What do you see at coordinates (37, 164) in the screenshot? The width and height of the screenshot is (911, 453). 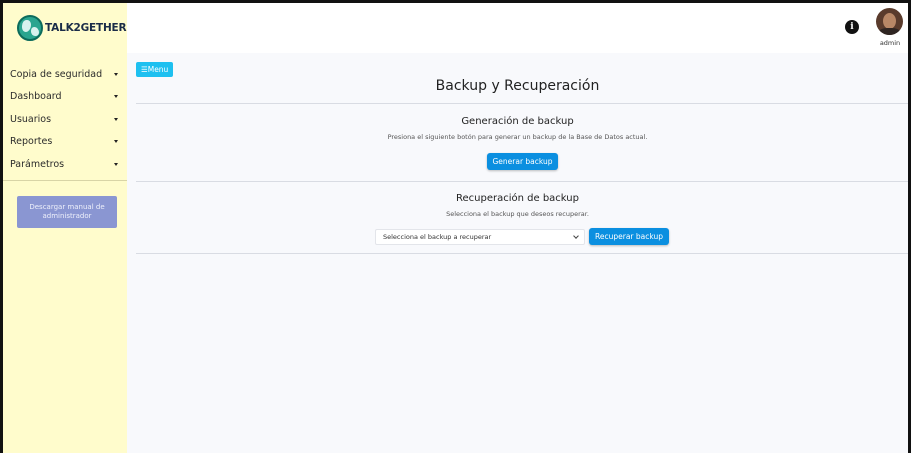 I see `sidebar-item-label: Parámetros` at bounding box center [37, 164].